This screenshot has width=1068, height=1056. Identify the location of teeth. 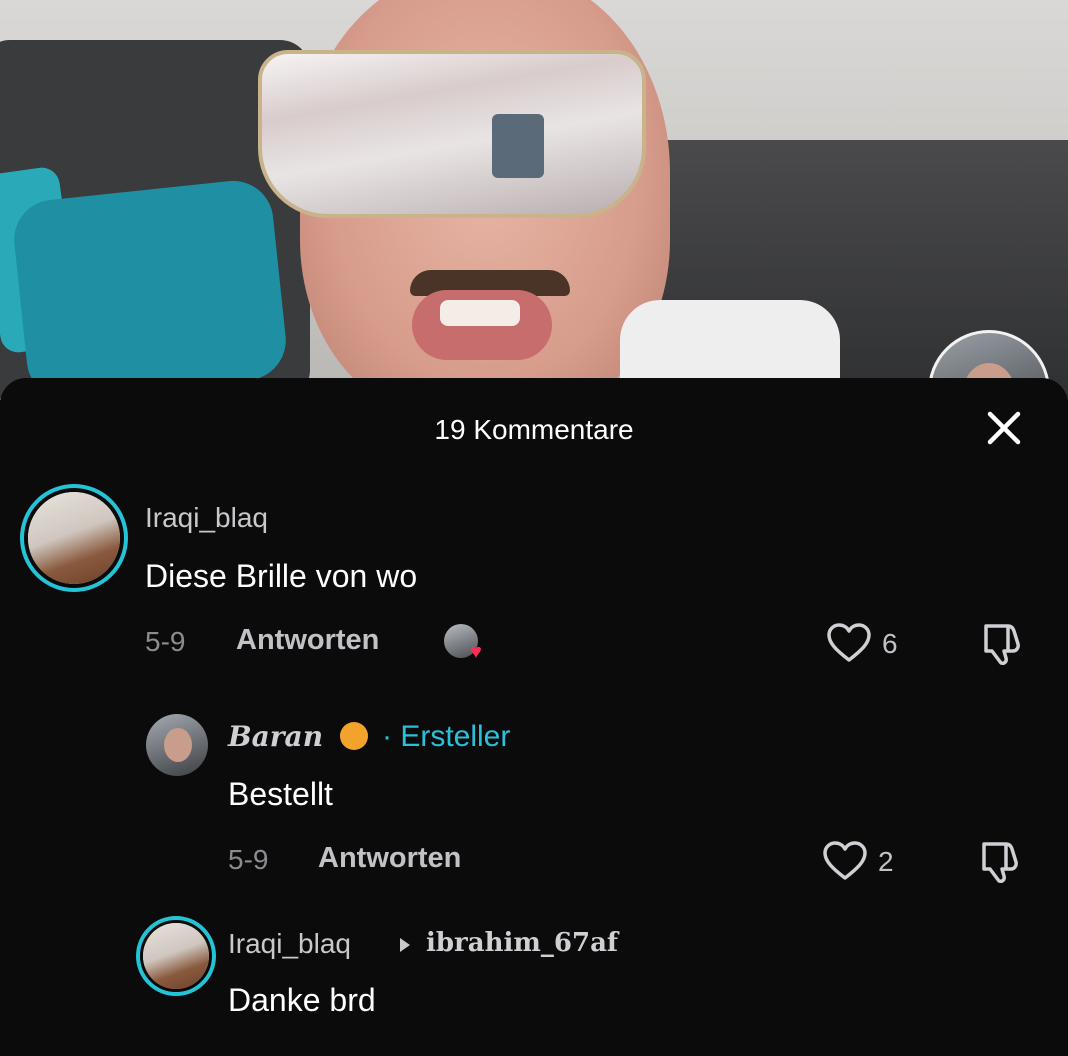
(480, 313).